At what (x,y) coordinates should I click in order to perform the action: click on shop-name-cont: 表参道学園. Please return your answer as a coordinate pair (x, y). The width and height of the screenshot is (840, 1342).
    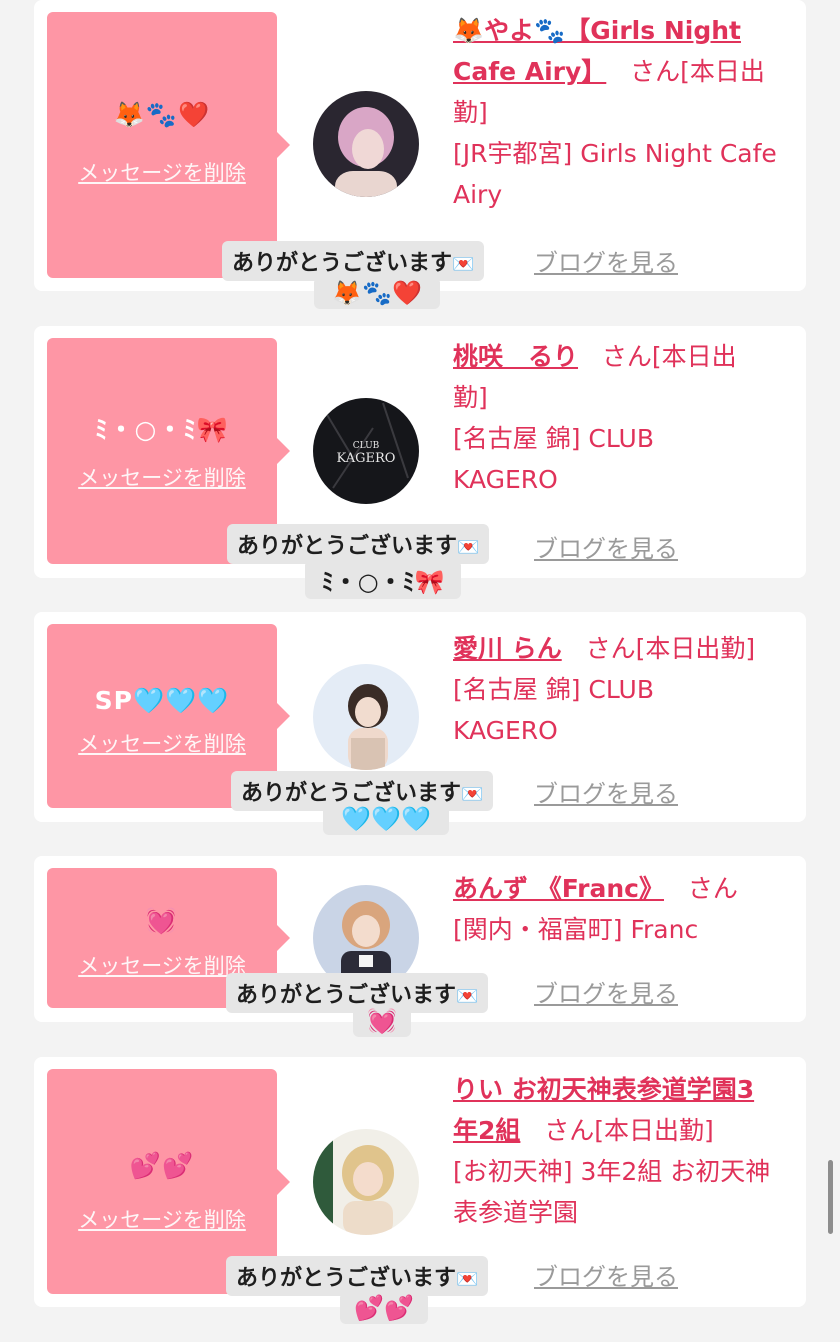
    Looking at the image, I should click on (516, 1212).